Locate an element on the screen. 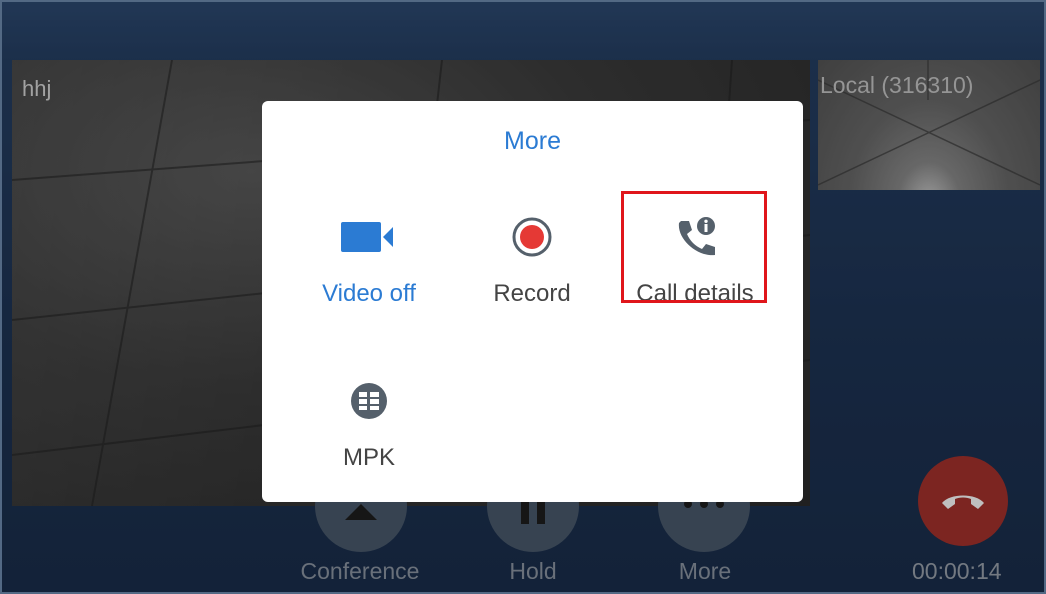 The width and height of the screenshot is (1046, 594). record-icon is located at coordinates (532, 237).